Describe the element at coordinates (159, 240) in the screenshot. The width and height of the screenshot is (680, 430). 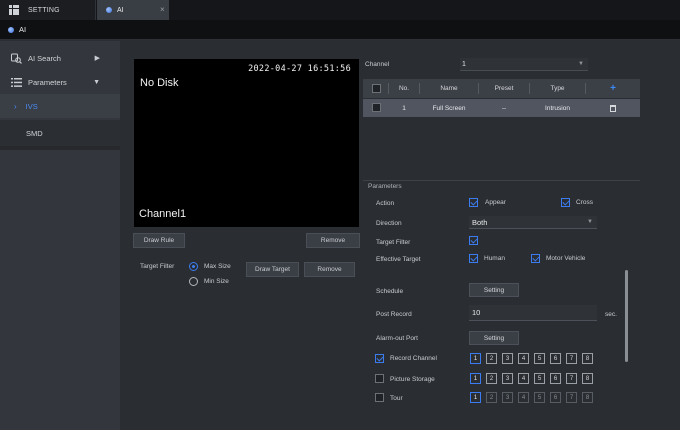
I see `draw-rule-button: Draw Rule` at that location.